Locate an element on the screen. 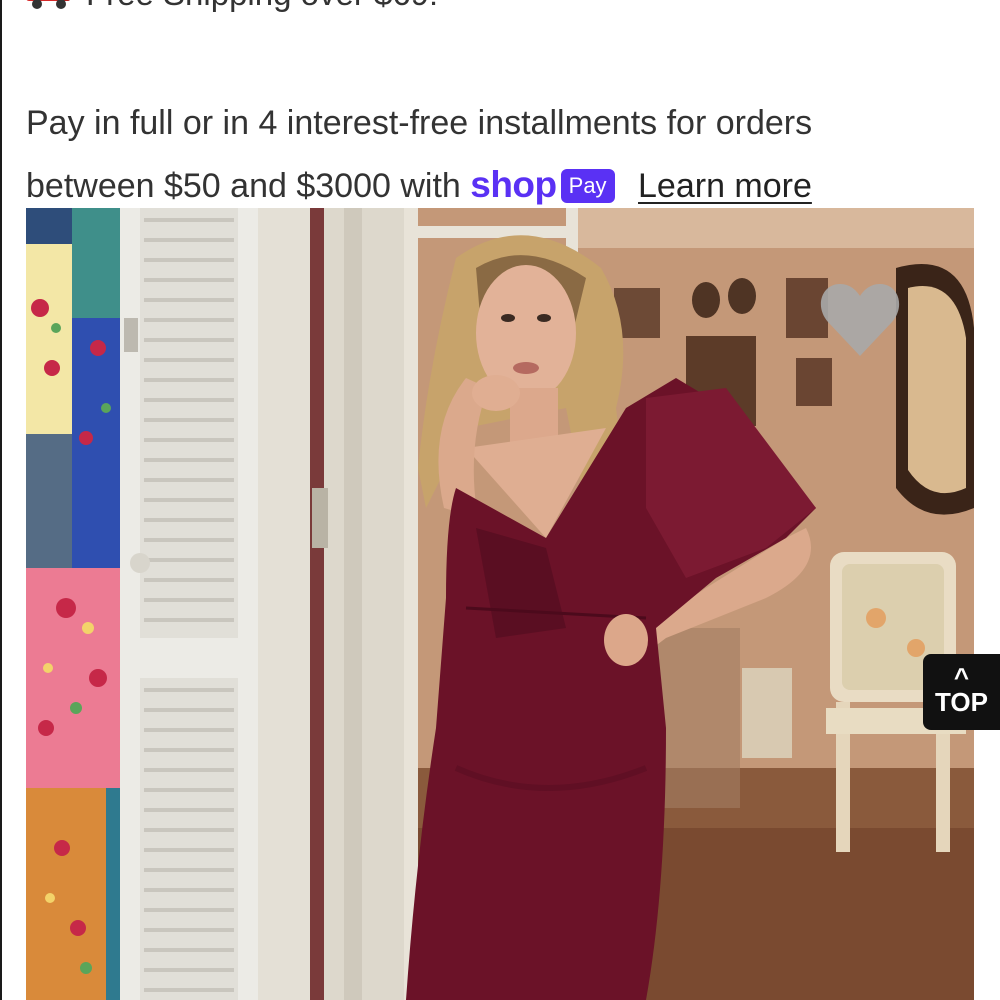 The width and height of the screenshot is (1000, 1000). caret-up-icon: ^ is located at coordinates (961, 677).